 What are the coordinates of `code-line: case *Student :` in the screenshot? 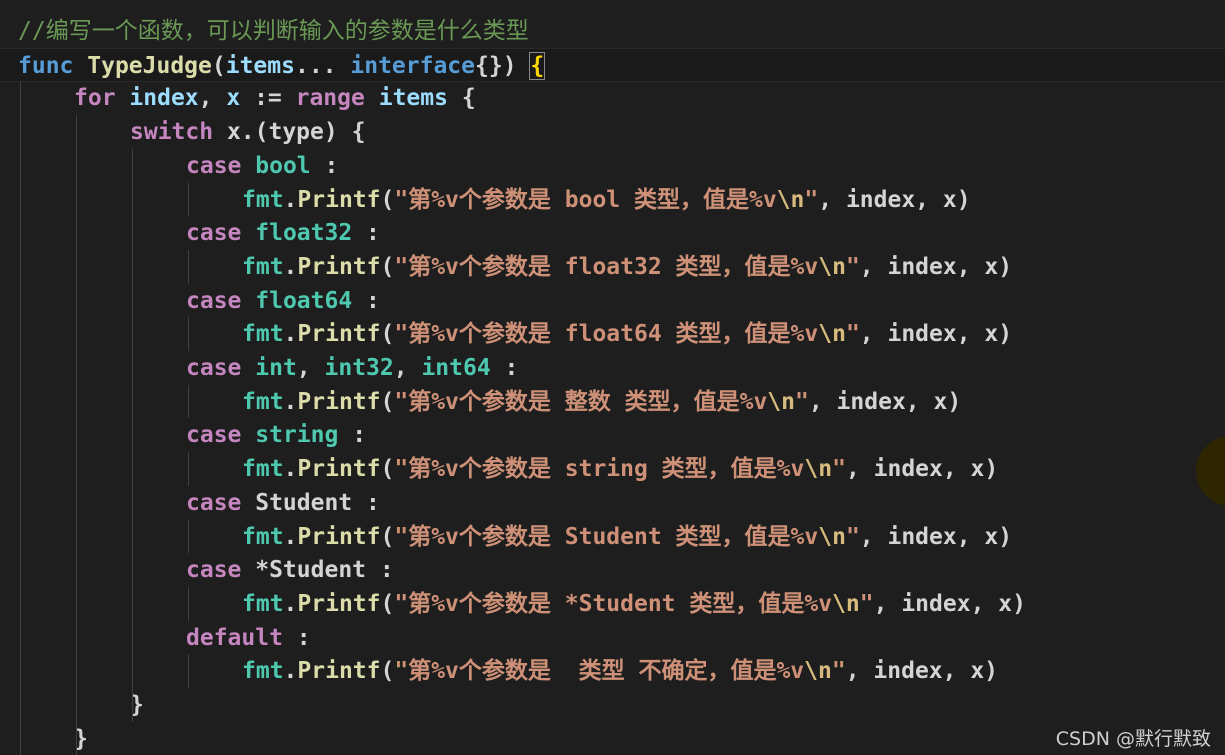 It's located at (612, 570).